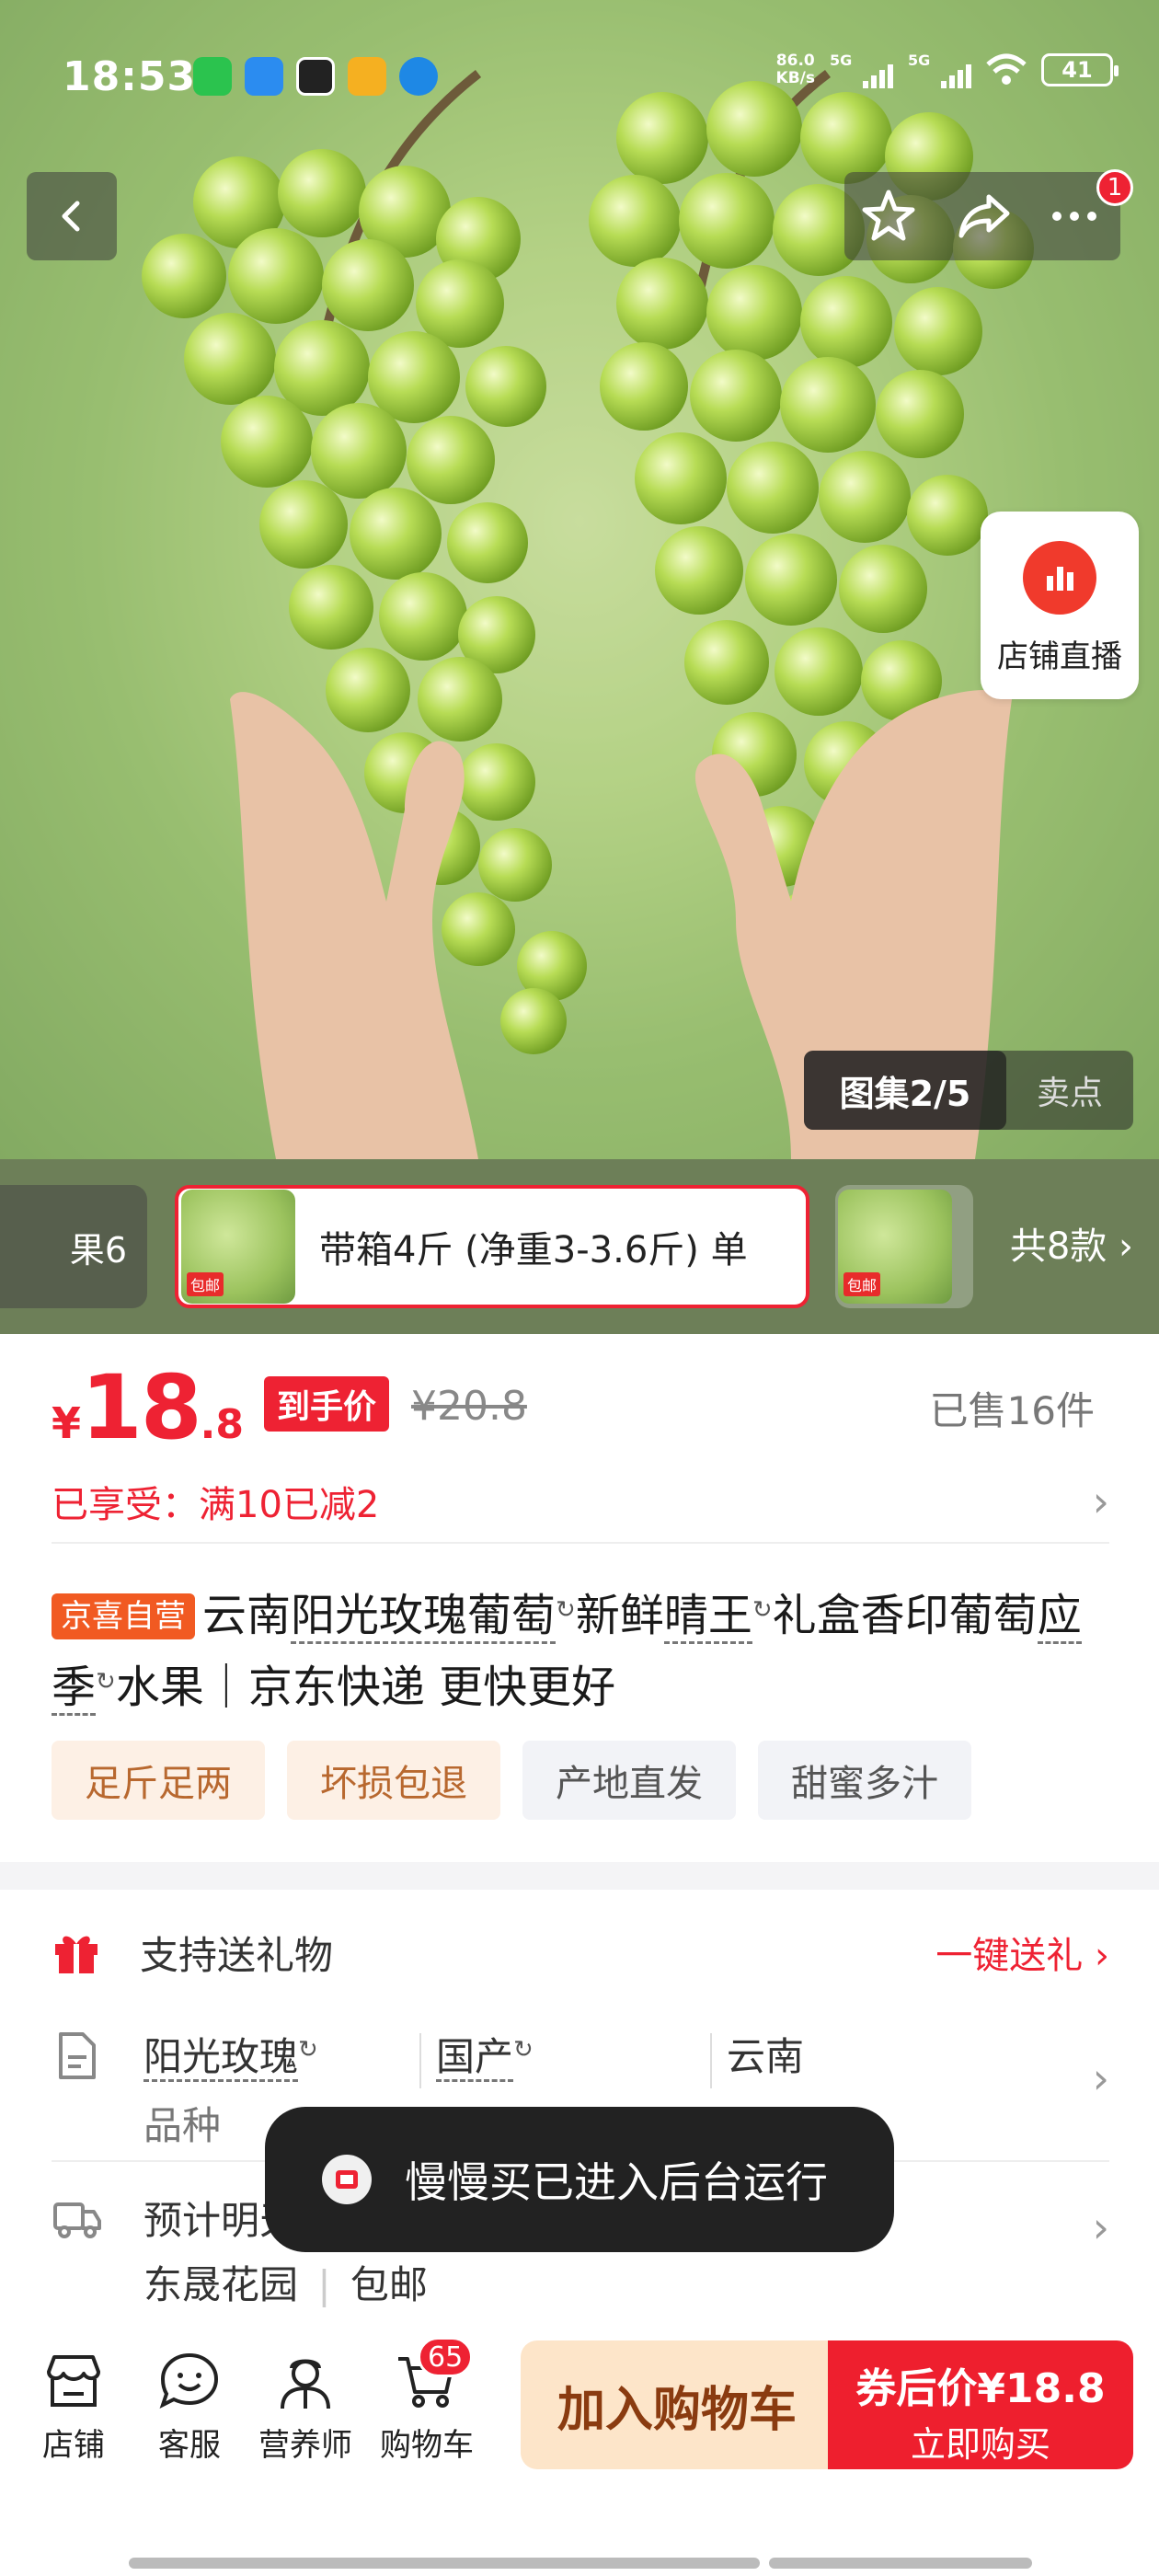  I want to click on title-text: 萄, so click(1015, 1615).